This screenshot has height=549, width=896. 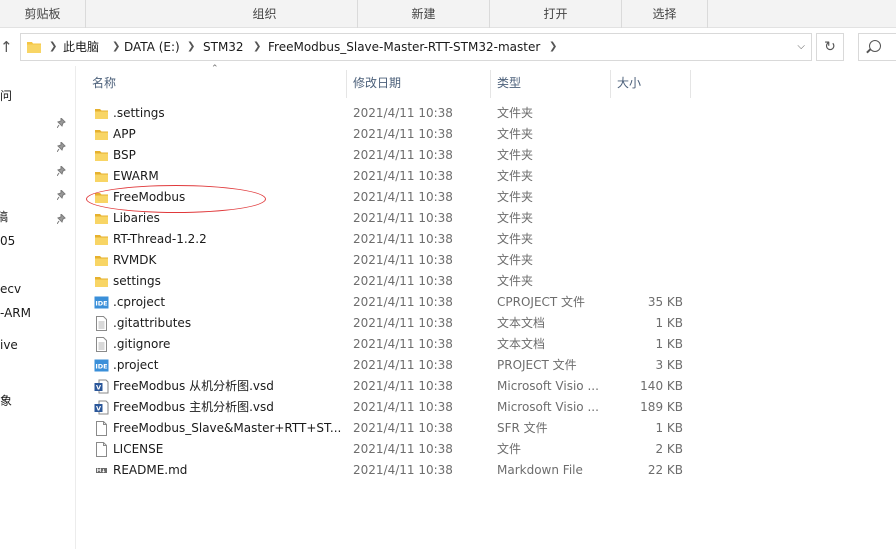 I want to click on breadcrumb-drive: DATA (E:), so click(x=152, y=47).